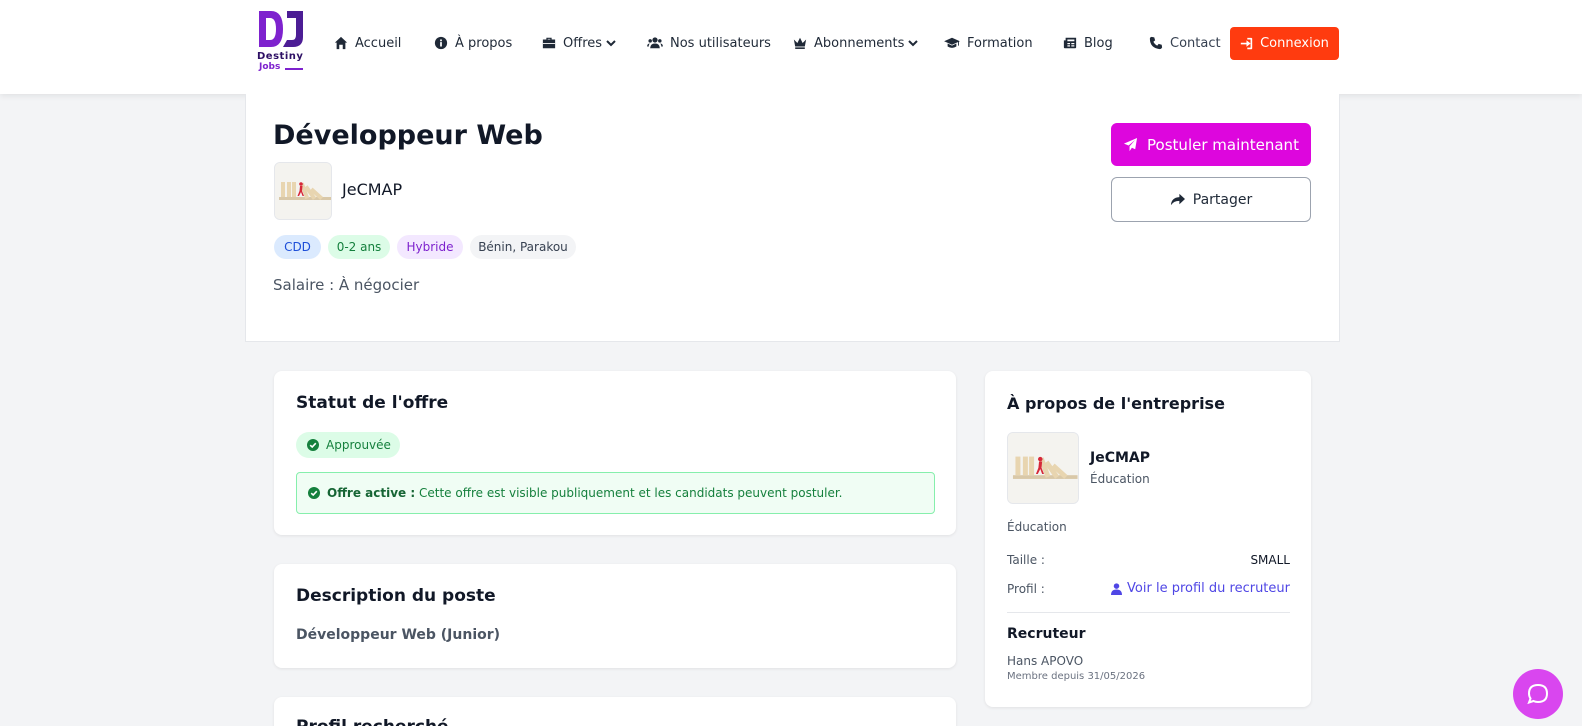  What do you see at coordinates (1270, 560) in the screenshot?
I see `size-value: SMALL` at bounding box center [1270, 560].